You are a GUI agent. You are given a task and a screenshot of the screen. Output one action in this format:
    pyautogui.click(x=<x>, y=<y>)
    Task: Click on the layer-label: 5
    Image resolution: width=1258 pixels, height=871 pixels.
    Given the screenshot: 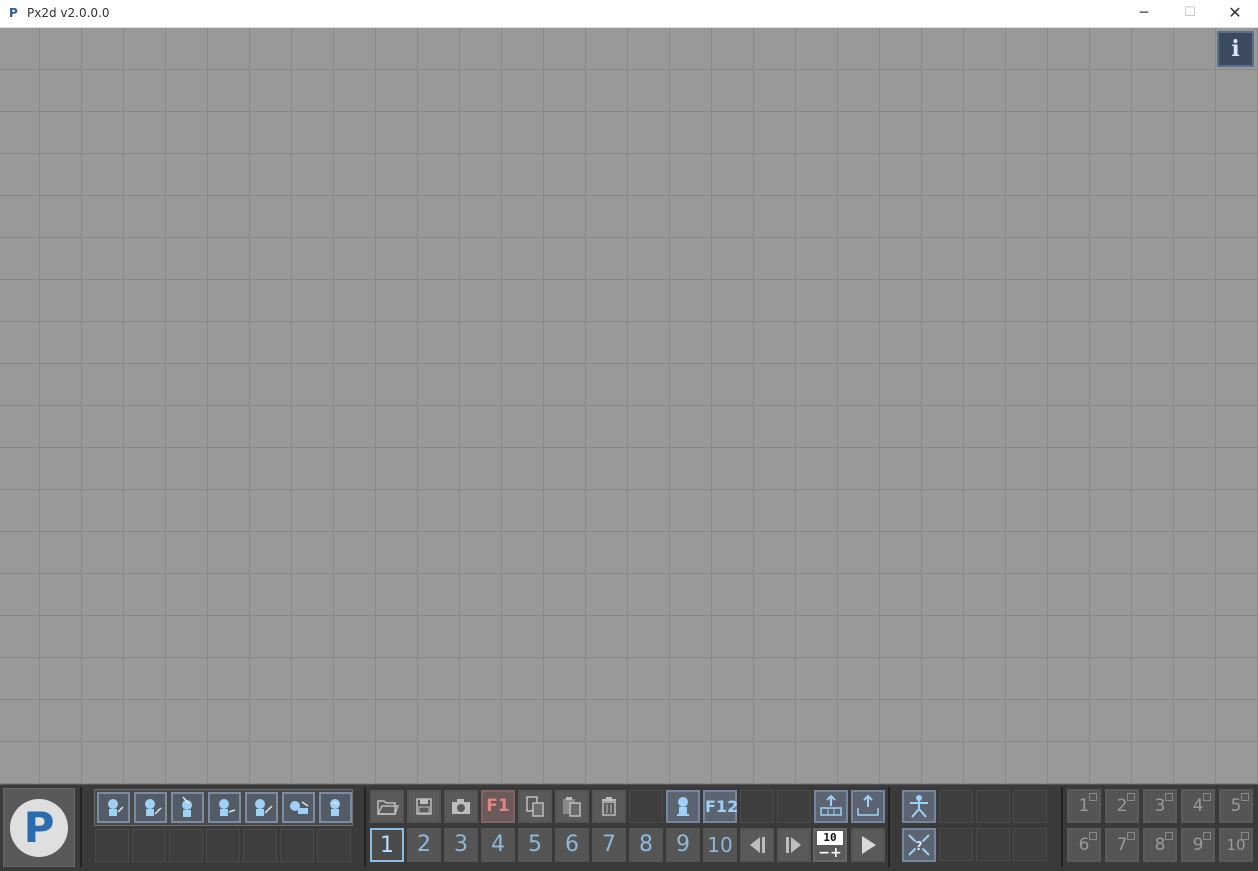 What is the action you would take?
    pyautogui.click(x=1236, y=806)
    